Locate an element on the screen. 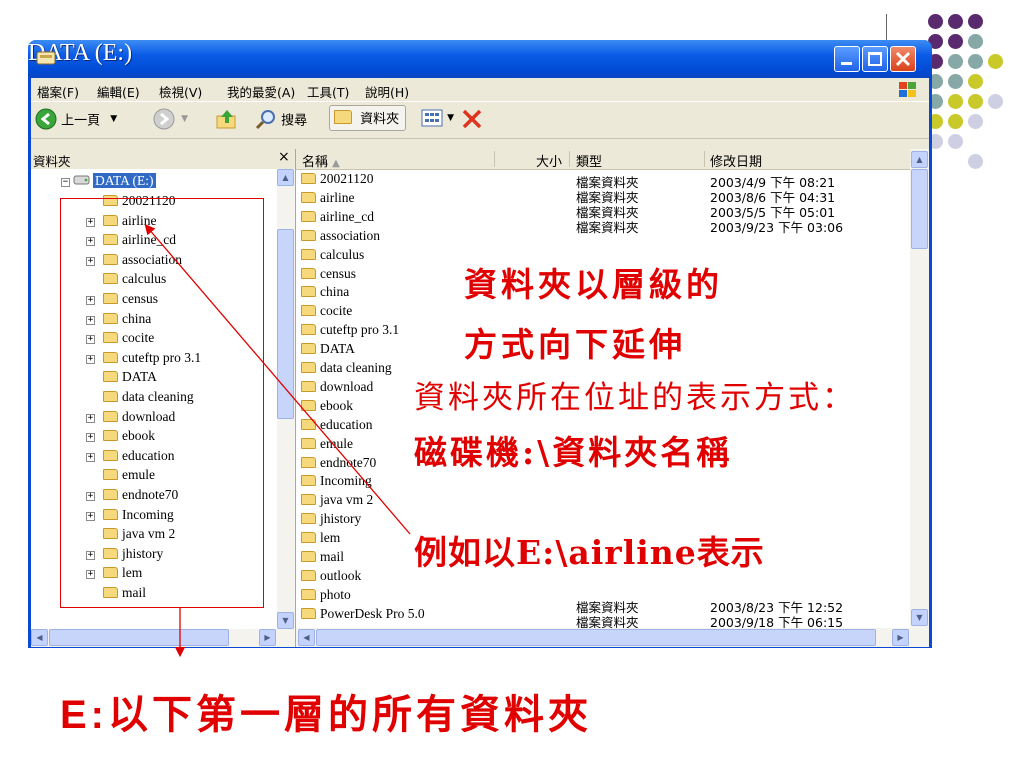  list-item: data cleaning is located at coordinates (346, 368).